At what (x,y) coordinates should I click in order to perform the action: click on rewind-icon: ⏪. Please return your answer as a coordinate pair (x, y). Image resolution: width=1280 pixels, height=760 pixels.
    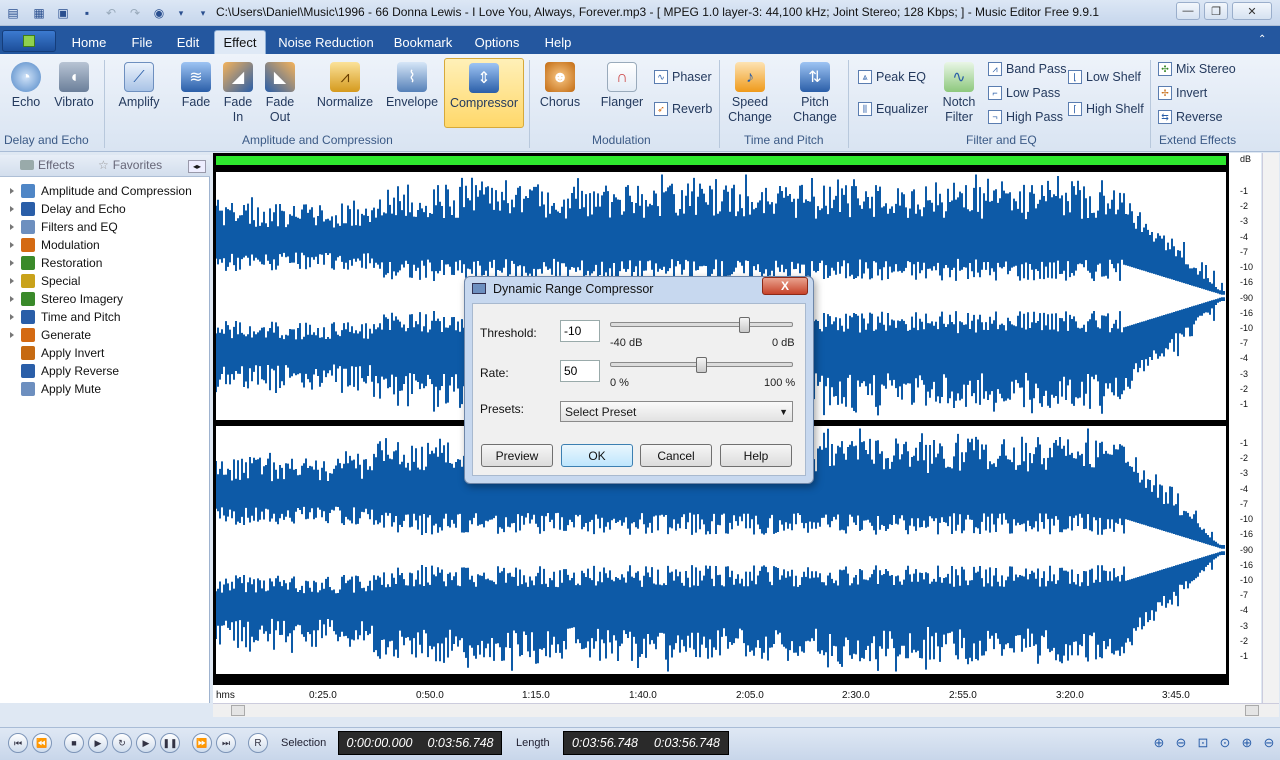
    Looking at the image, I should click on (42, 743).